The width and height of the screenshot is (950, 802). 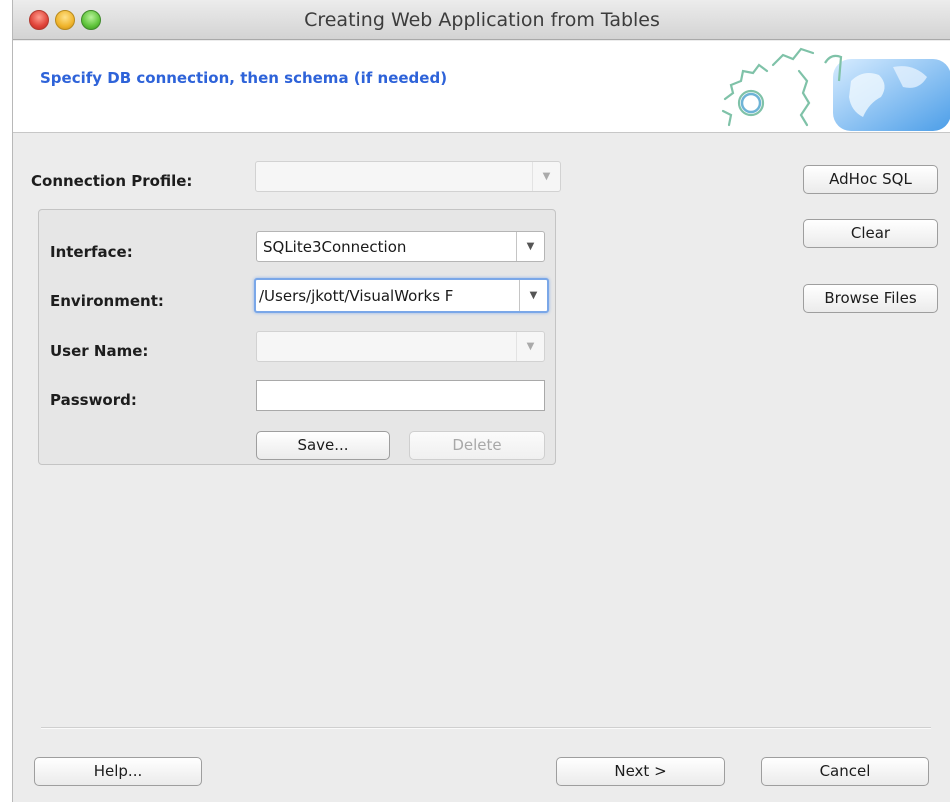 What do you see at coordinates (91, 252) in the screenshot?
I see `interface-label: Interface:` at bounding box center [91, 252].